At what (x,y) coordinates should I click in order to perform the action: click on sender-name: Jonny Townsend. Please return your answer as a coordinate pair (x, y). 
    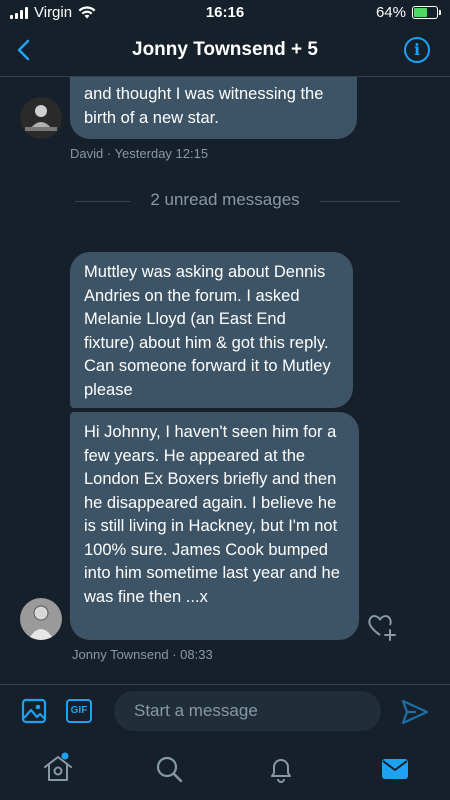
    Looking at the image, I should click on (120, 654).